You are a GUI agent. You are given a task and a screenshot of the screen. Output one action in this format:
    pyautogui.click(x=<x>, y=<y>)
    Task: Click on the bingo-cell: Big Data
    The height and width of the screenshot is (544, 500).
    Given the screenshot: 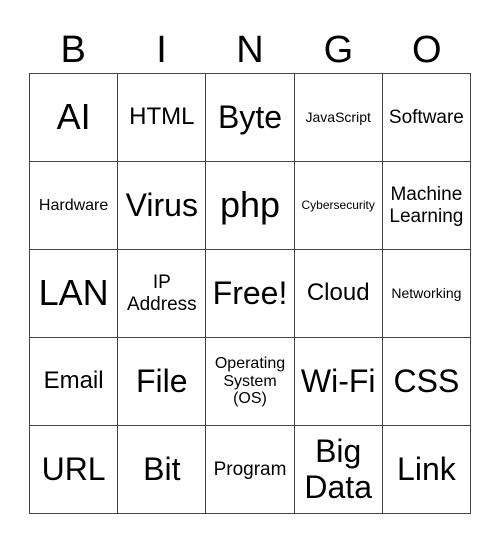 What is the action you would take?
    pyautogui.click(x=338, y=470)
    